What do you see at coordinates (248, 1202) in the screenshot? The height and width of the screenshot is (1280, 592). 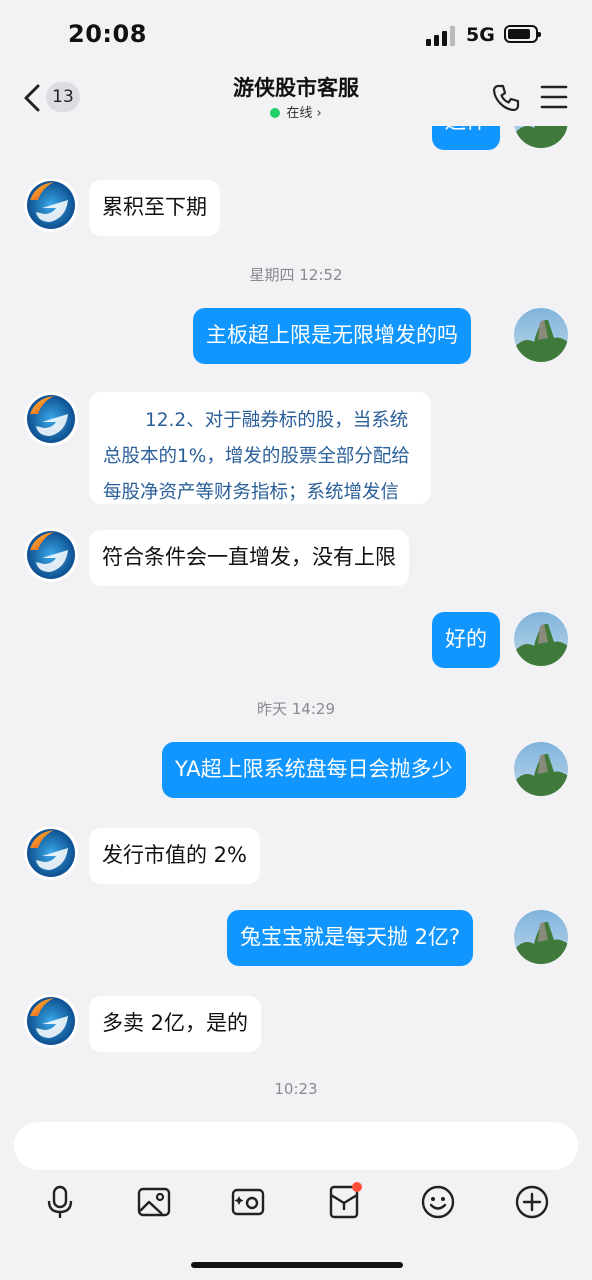 I see `camera-icon` at bounding box center [248, 1202].